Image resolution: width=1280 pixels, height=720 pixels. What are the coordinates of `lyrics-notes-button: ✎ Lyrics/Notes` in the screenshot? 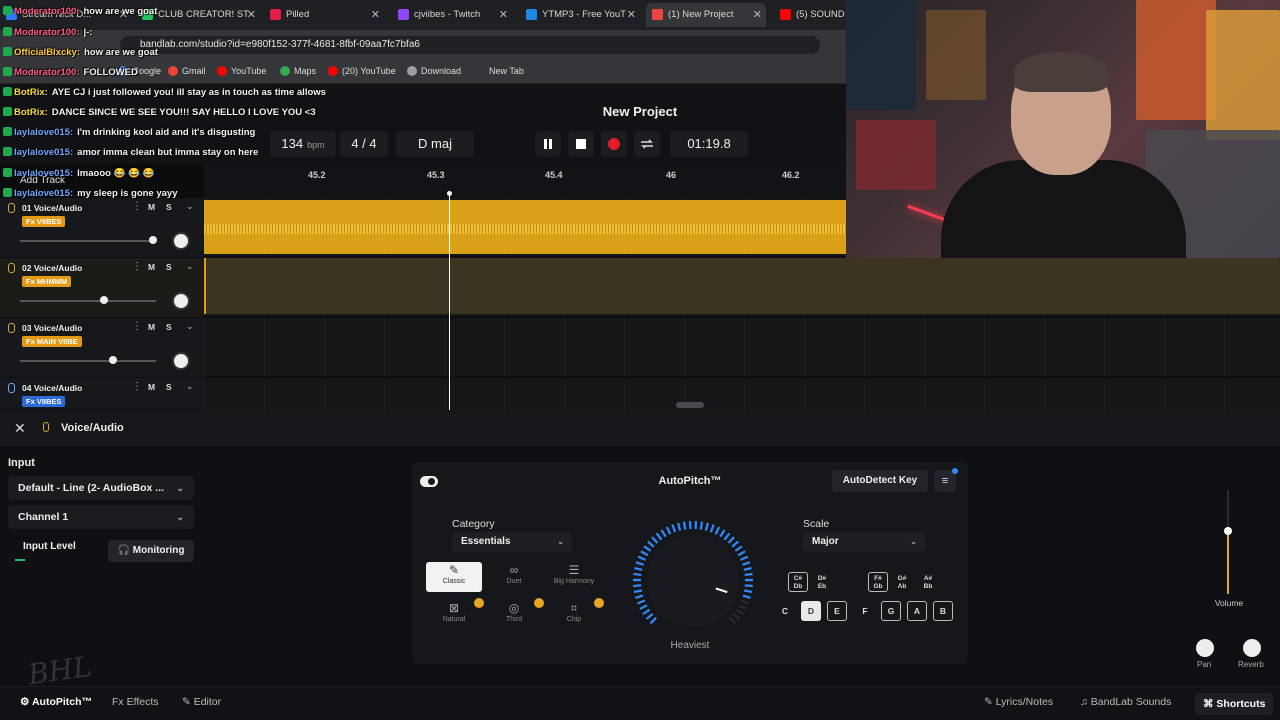 It's located at (1018, 702).